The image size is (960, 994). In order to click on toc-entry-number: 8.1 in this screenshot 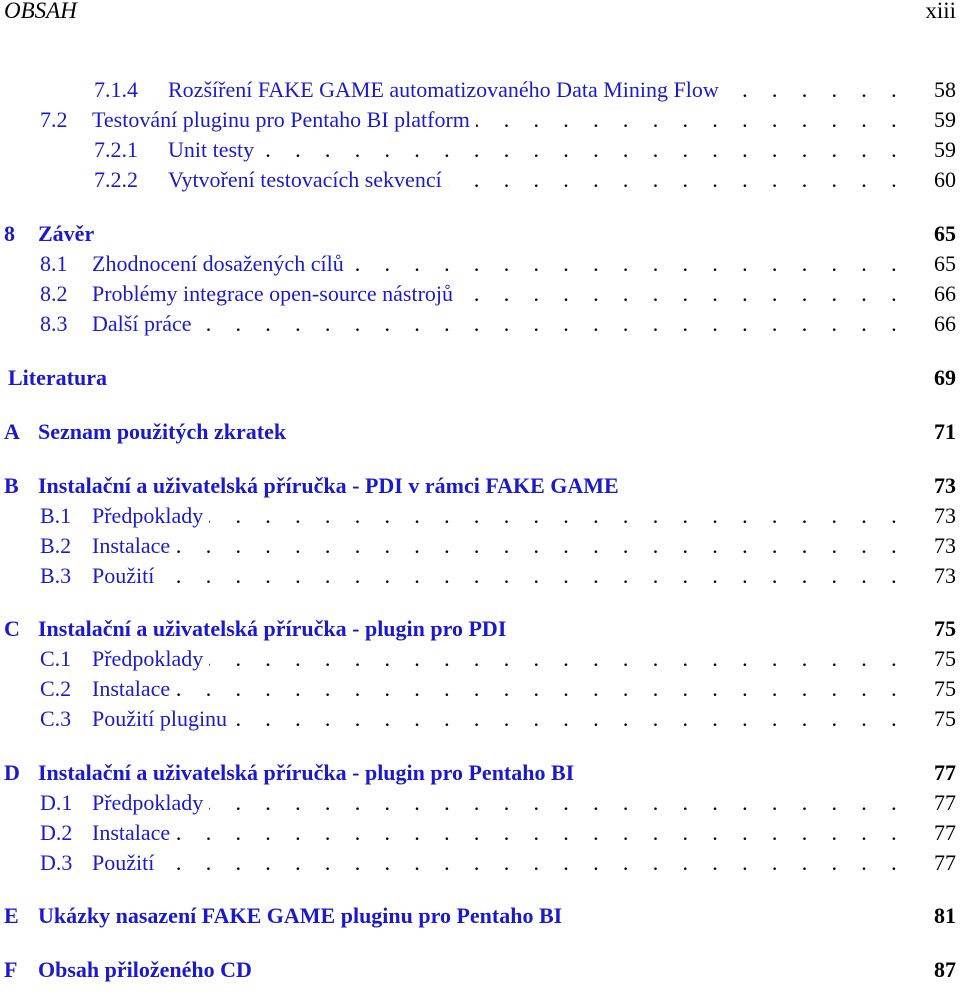, I will do `click(46, 264)`.